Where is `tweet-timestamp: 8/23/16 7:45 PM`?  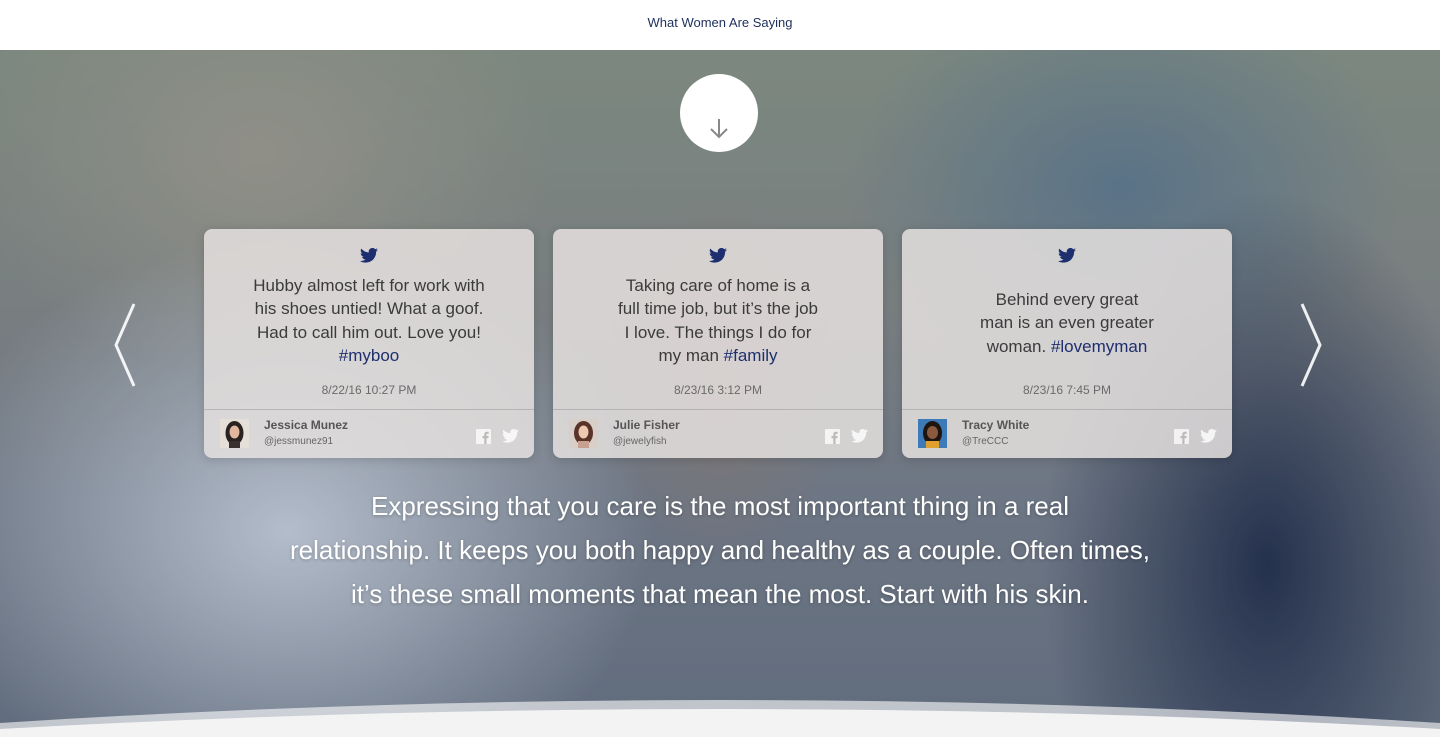 tweet-timestamp: 8/23/16 7:45 PM is located at coordinates (1067, 390).